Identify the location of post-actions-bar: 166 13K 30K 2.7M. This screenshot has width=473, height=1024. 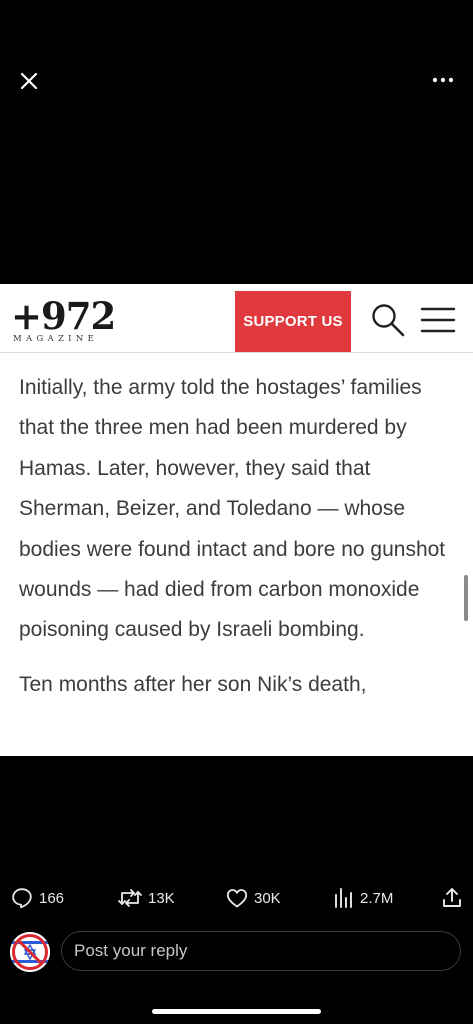
(236, 898).